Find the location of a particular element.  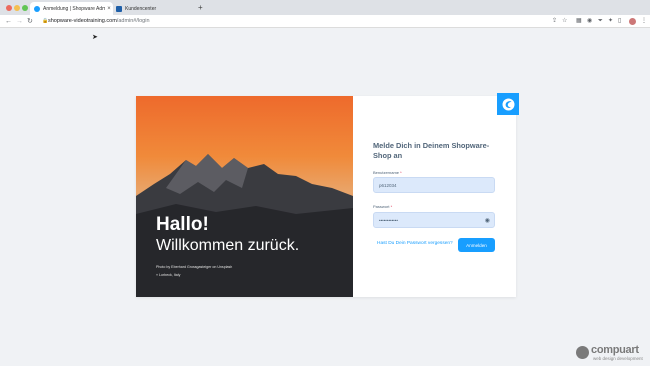

watermark-name: compuart is located at coordinates (615, 350).